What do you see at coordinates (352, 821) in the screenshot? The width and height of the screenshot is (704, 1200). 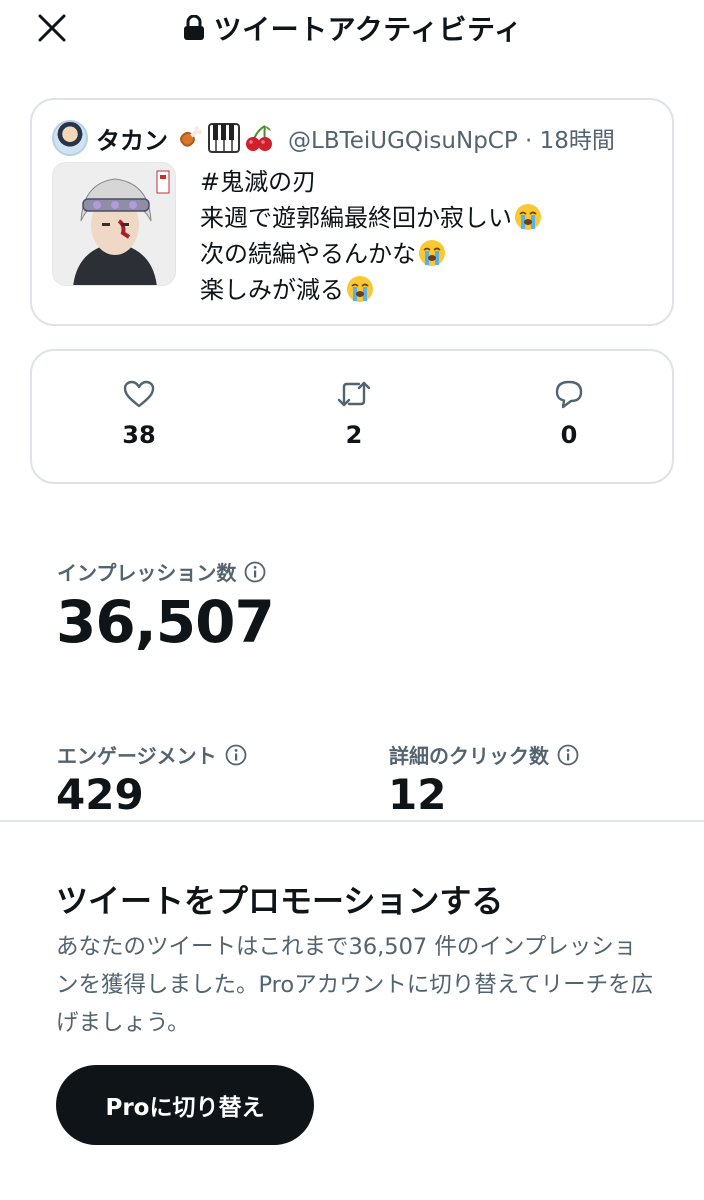 I see `section-divider` at bounding box center [352, 821].